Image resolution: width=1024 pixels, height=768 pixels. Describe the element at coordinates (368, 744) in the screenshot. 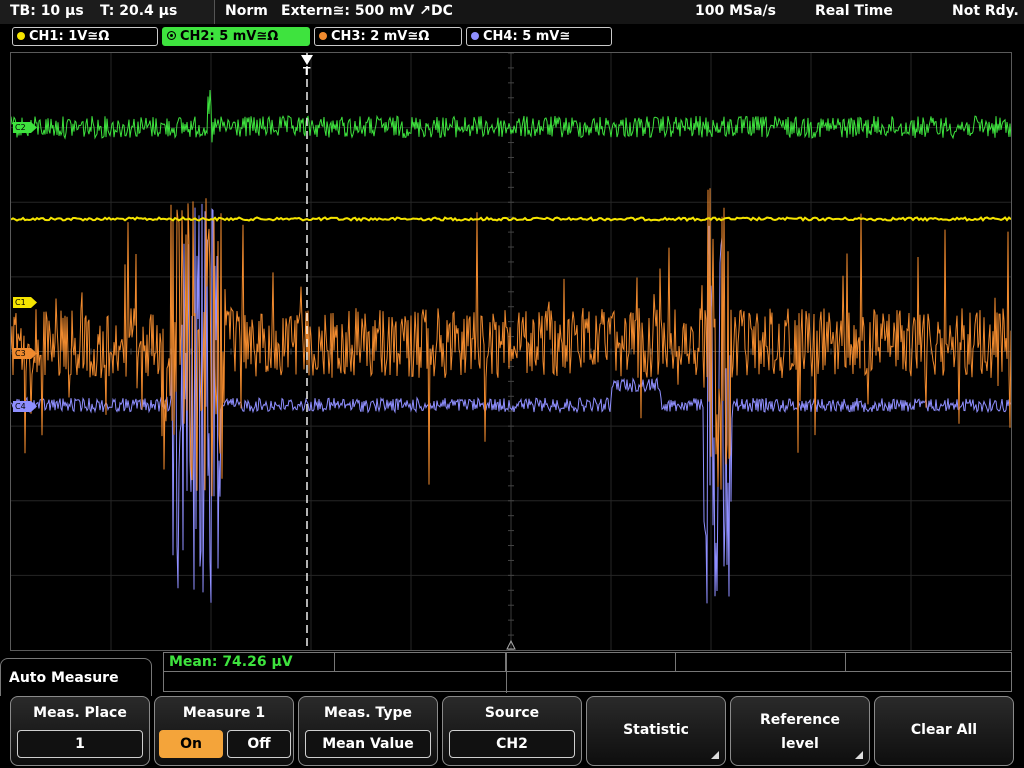

I see `meas-type-value: Mean Value` at that location.